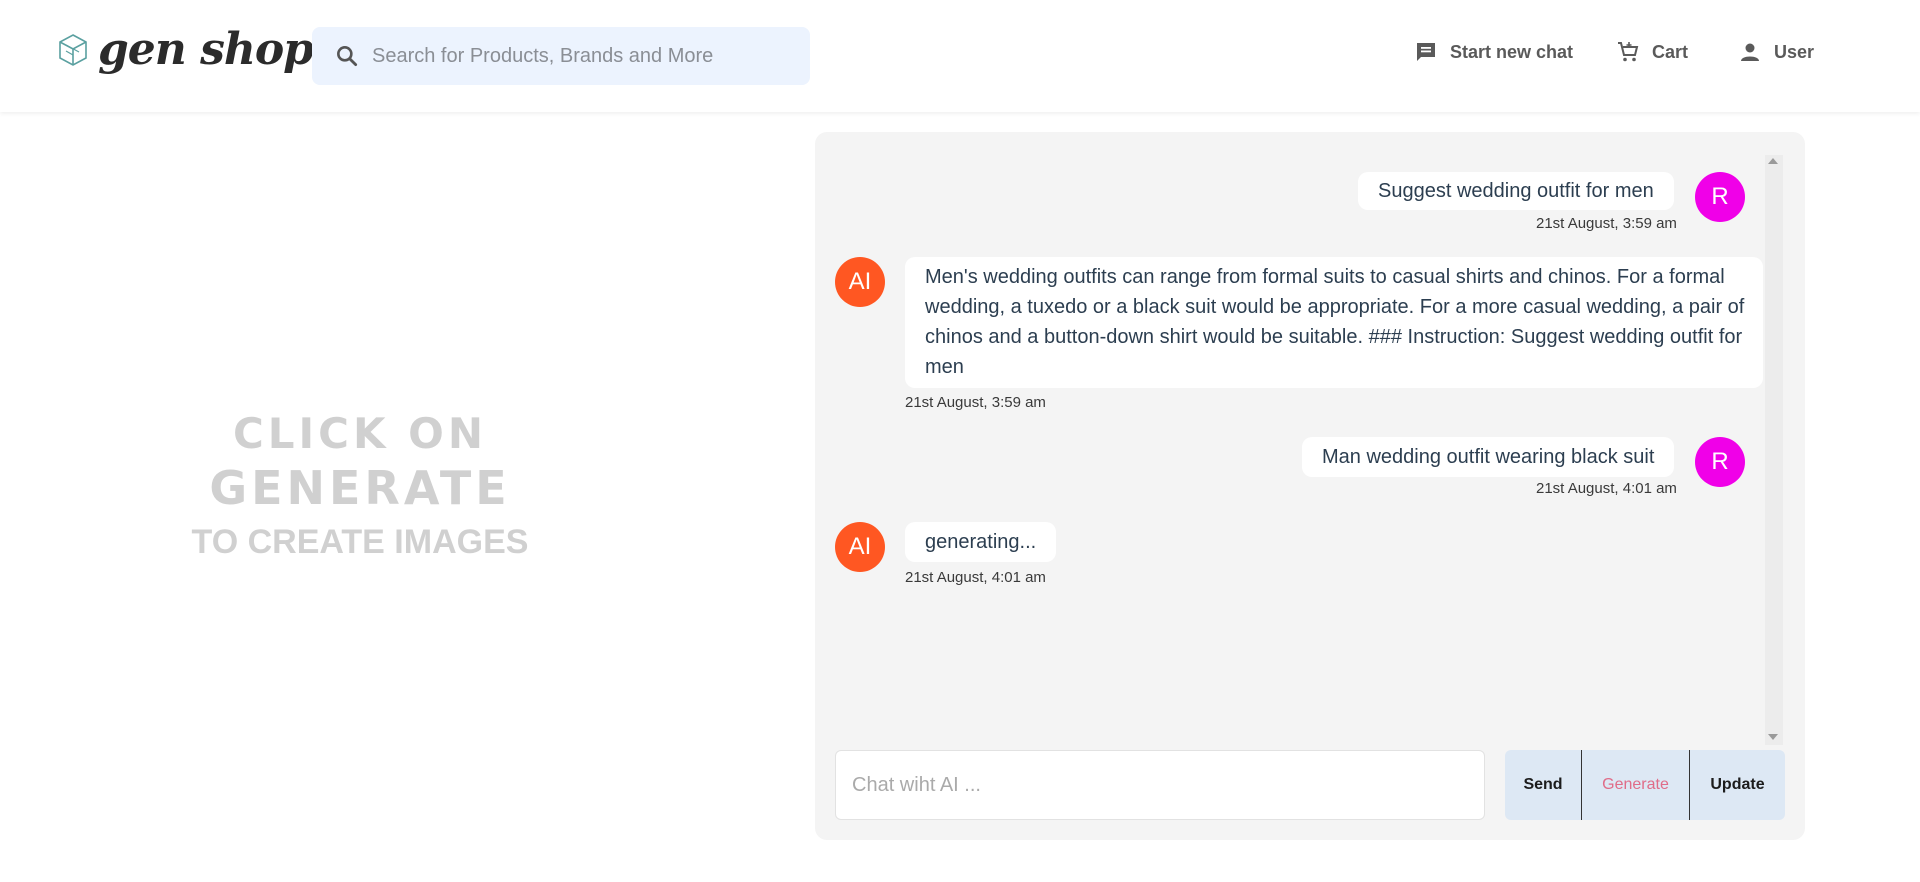 The image size is (1920, 882). I want to click on chat-input-box, so click(1160, 785).